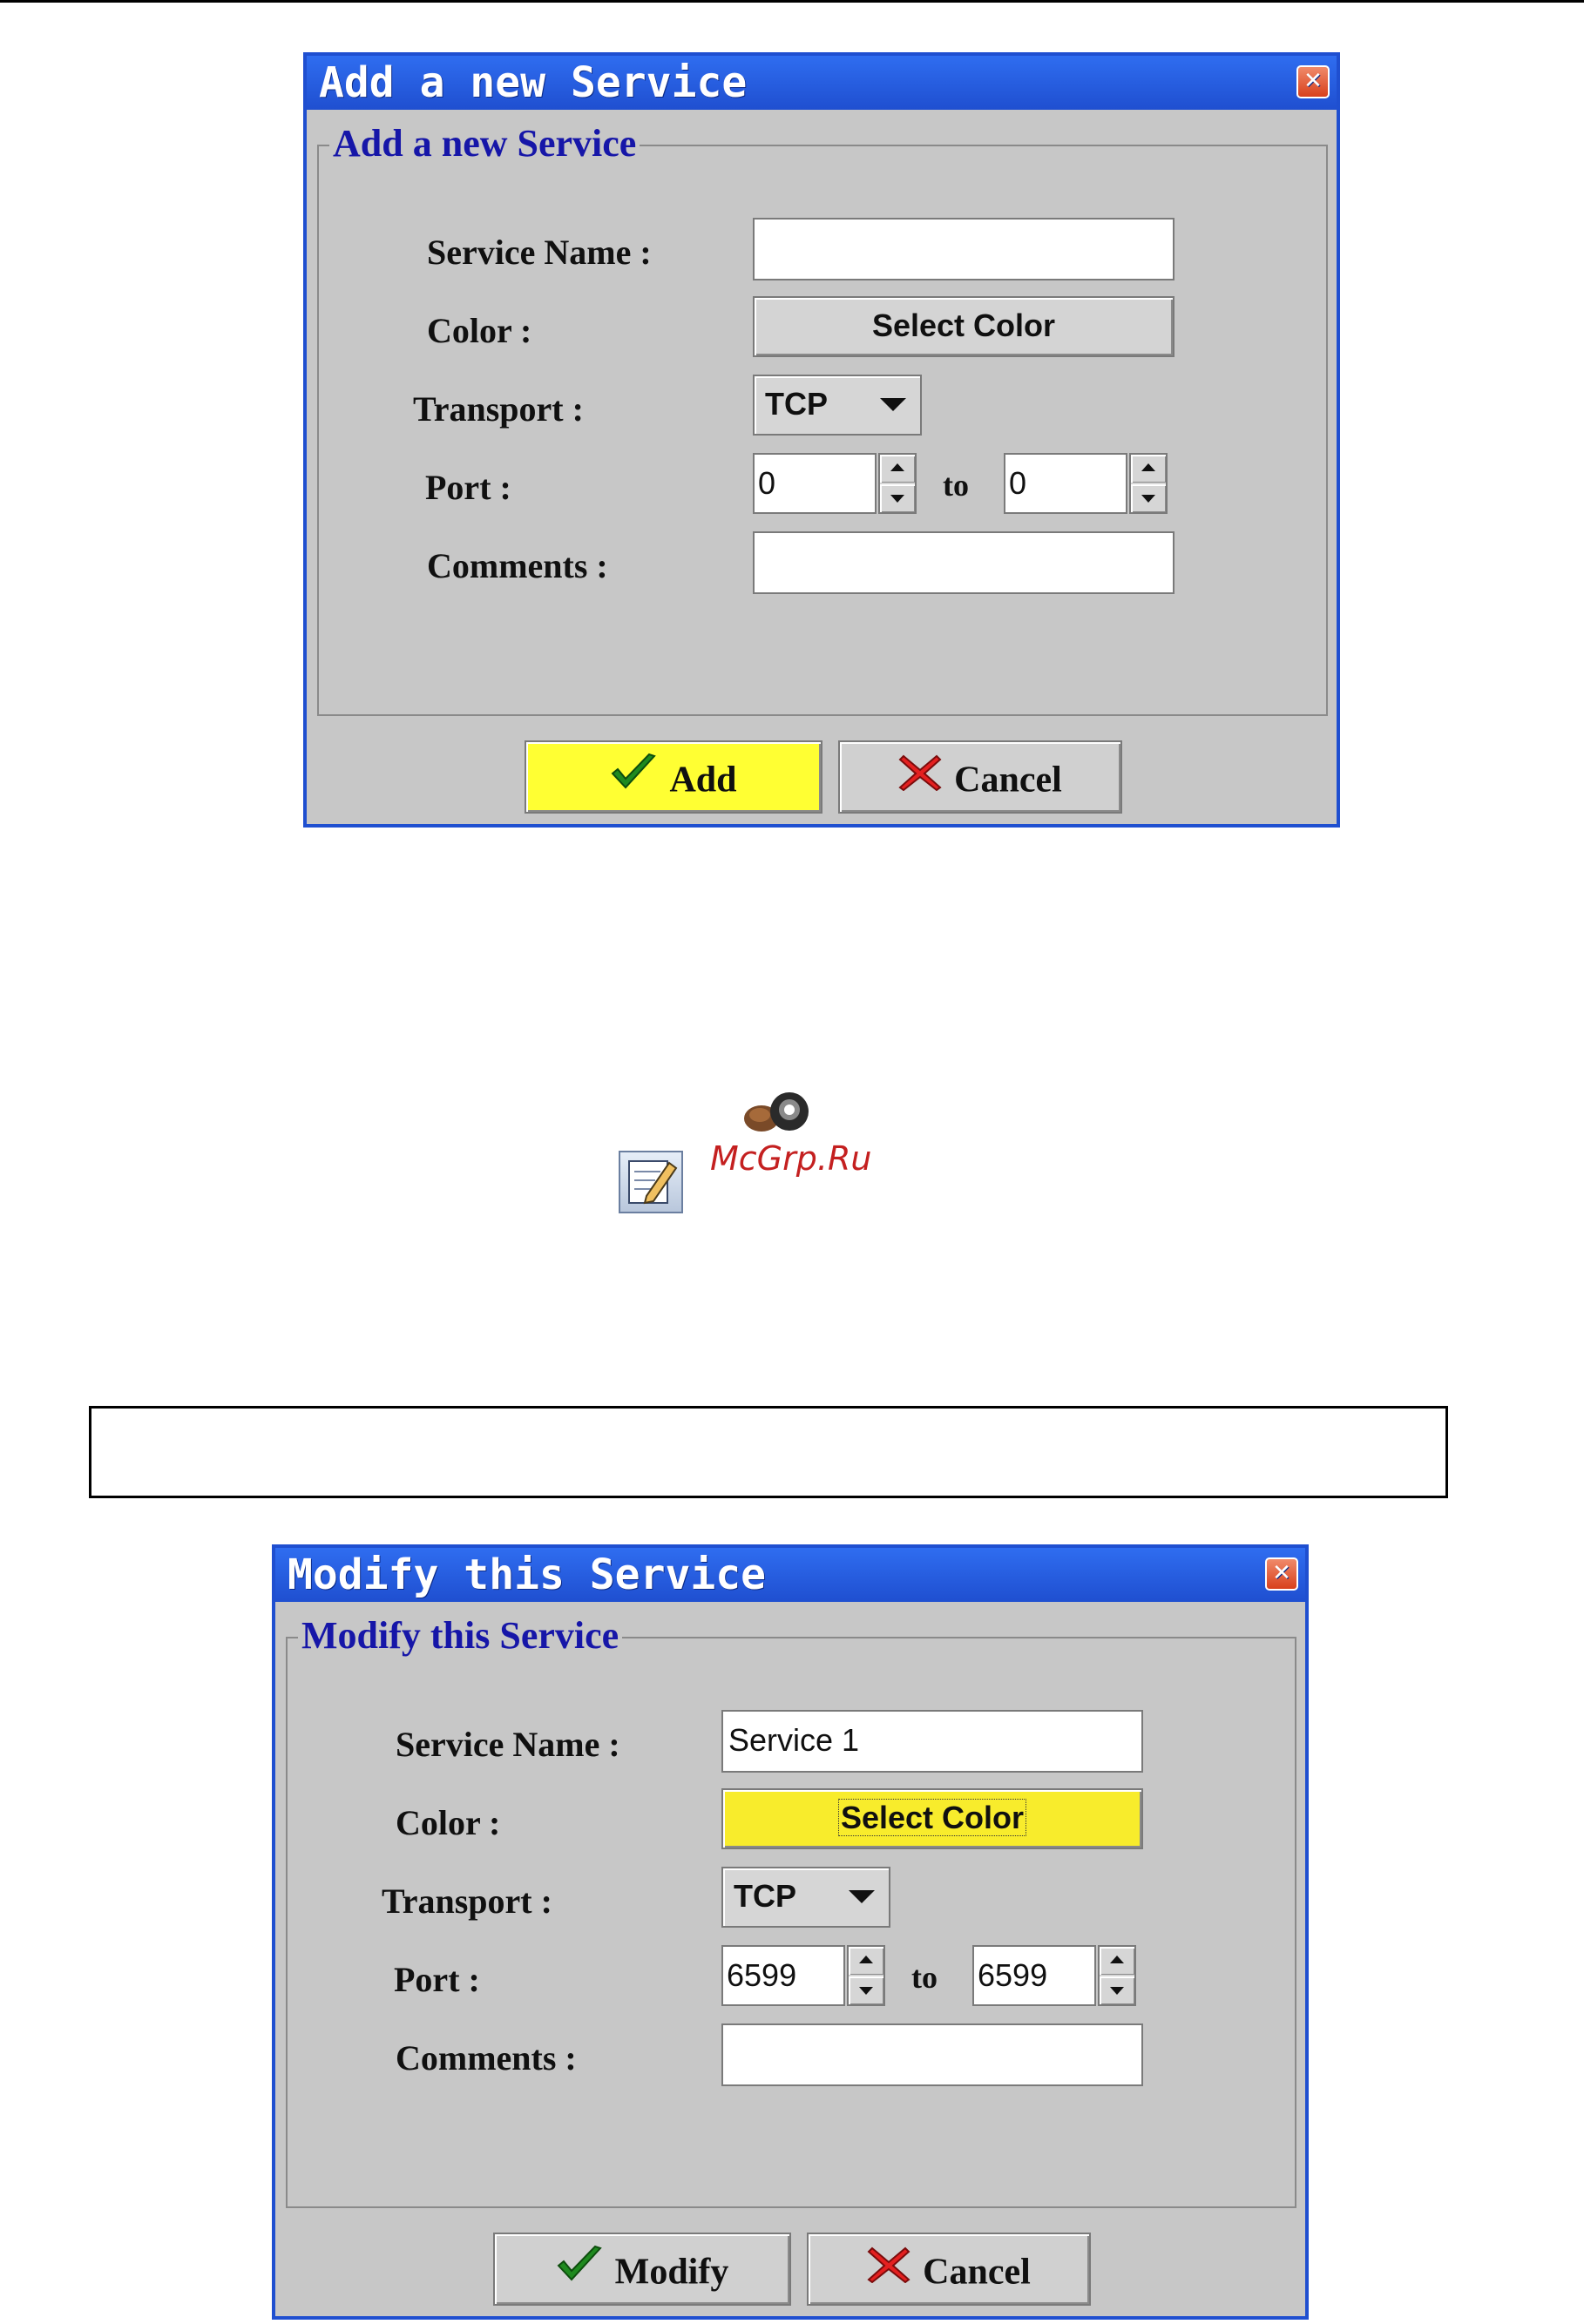  I want to click on modify-button-label: Modify, so click(671, 2272).